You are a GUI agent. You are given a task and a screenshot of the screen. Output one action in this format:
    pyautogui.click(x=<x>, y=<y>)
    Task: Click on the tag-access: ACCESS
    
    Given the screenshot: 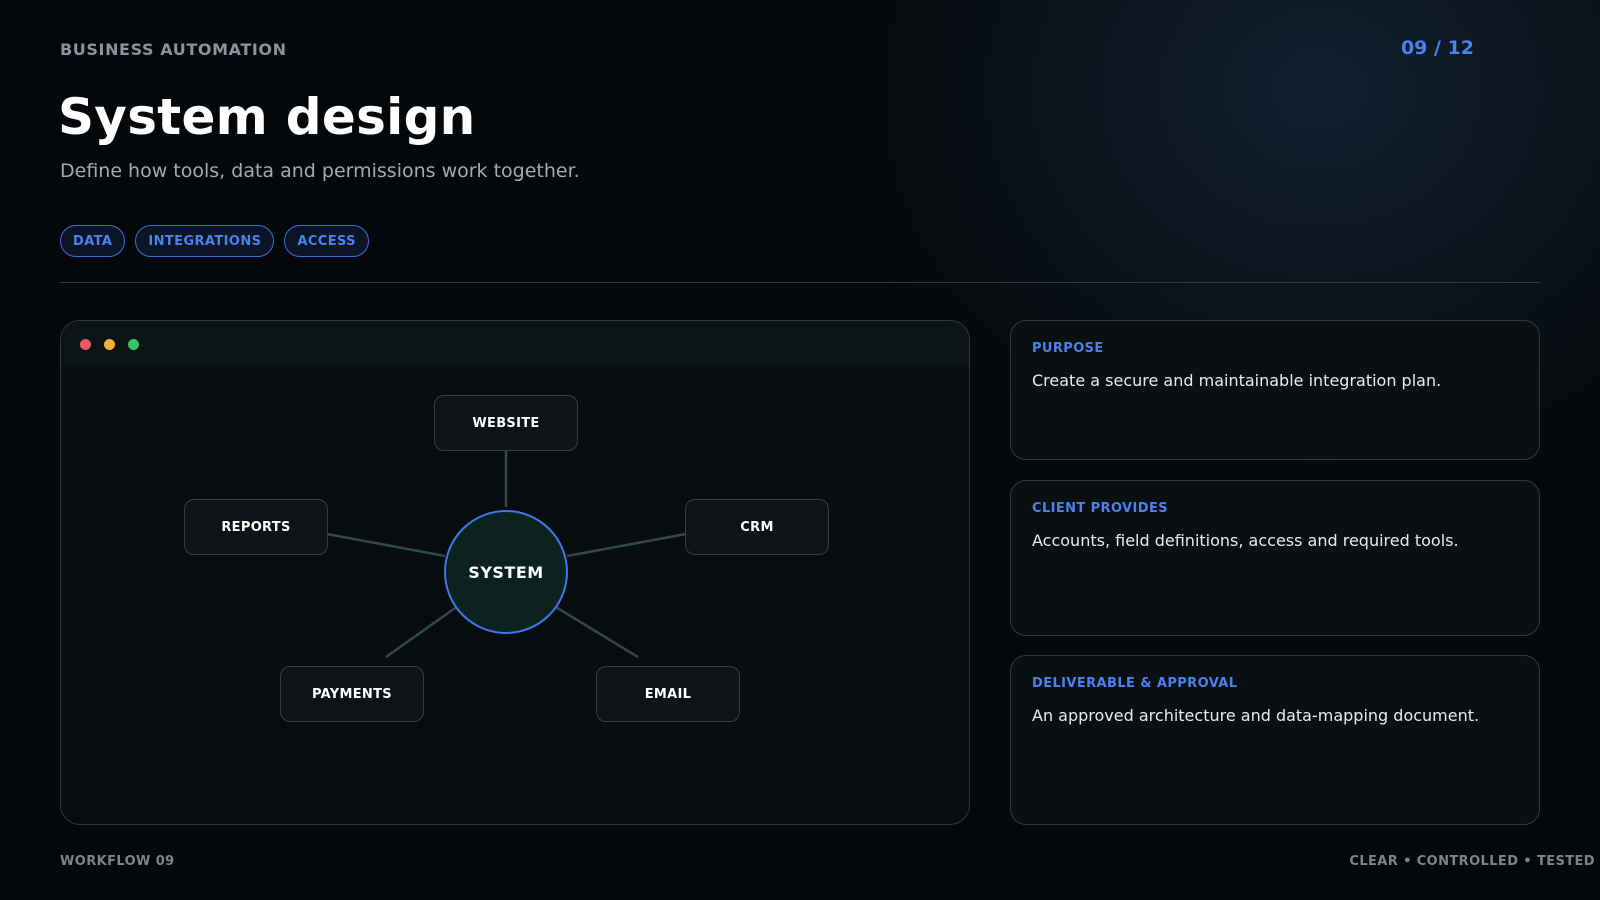 What is the action you would take?
    pyautogui.click(x=326, y=241)
    